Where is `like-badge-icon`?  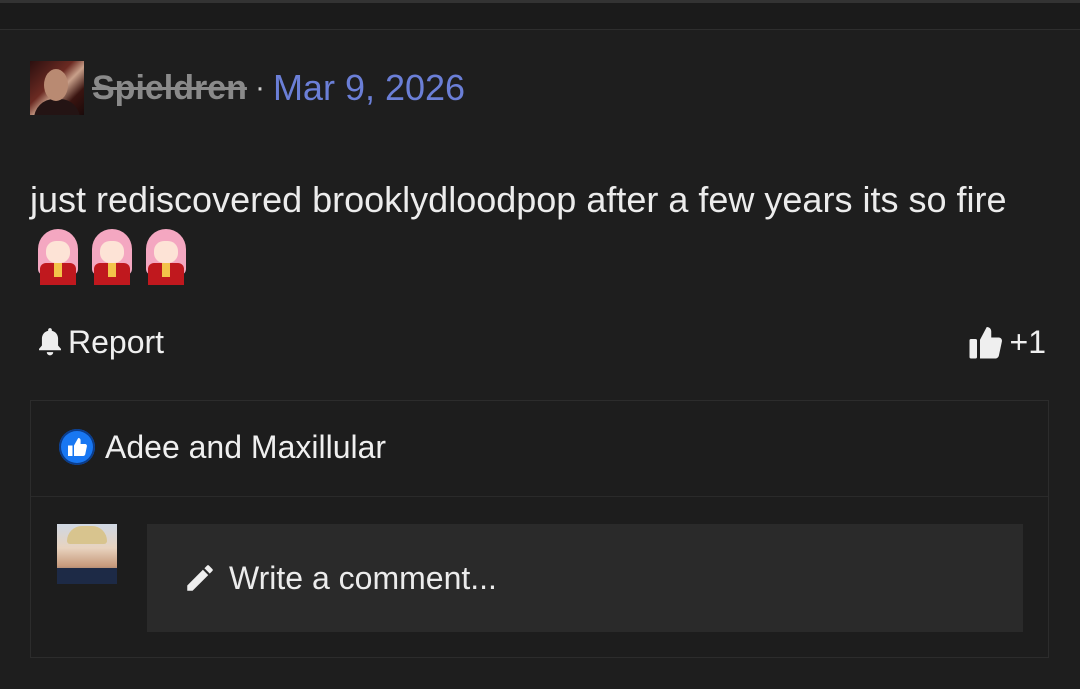
like-badge-icon is located at coordinates (77, 447).